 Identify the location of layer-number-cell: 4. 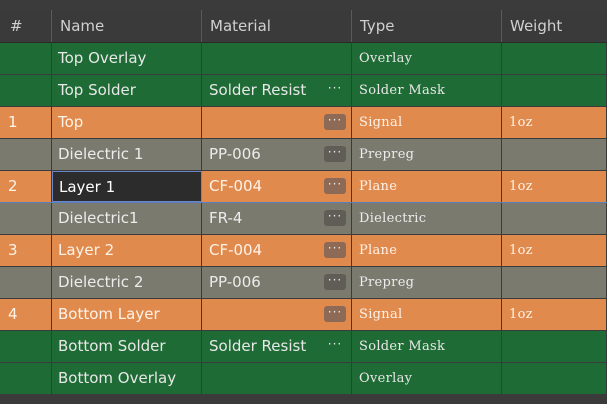
(26, 314).